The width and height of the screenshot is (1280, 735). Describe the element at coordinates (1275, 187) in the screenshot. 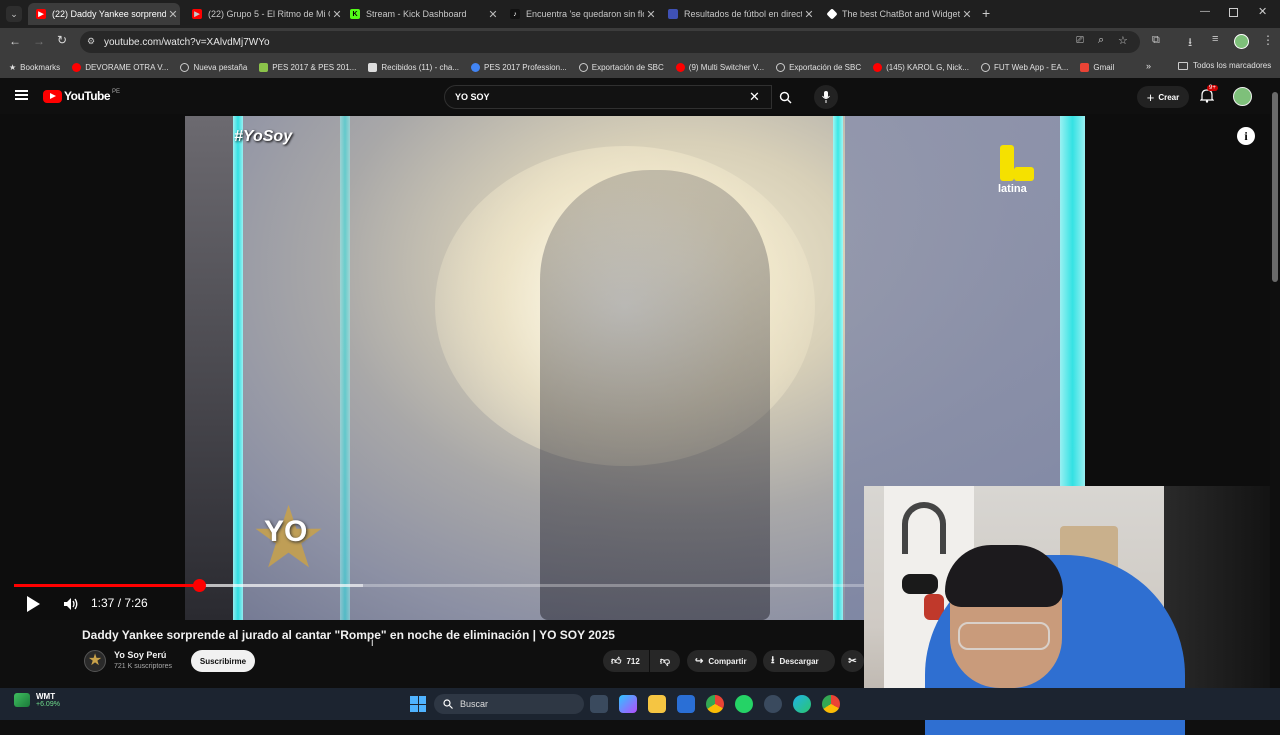

I see `scrollbar-thumb` at that location.